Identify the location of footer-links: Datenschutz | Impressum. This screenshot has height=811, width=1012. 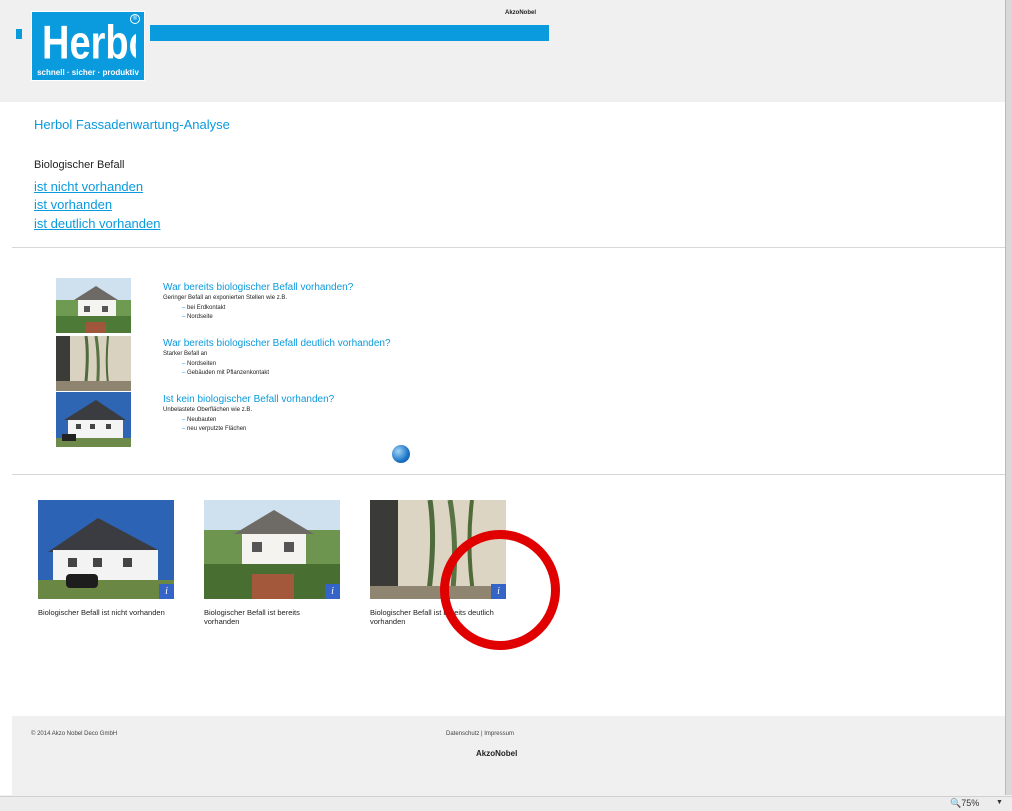
(480, 734).